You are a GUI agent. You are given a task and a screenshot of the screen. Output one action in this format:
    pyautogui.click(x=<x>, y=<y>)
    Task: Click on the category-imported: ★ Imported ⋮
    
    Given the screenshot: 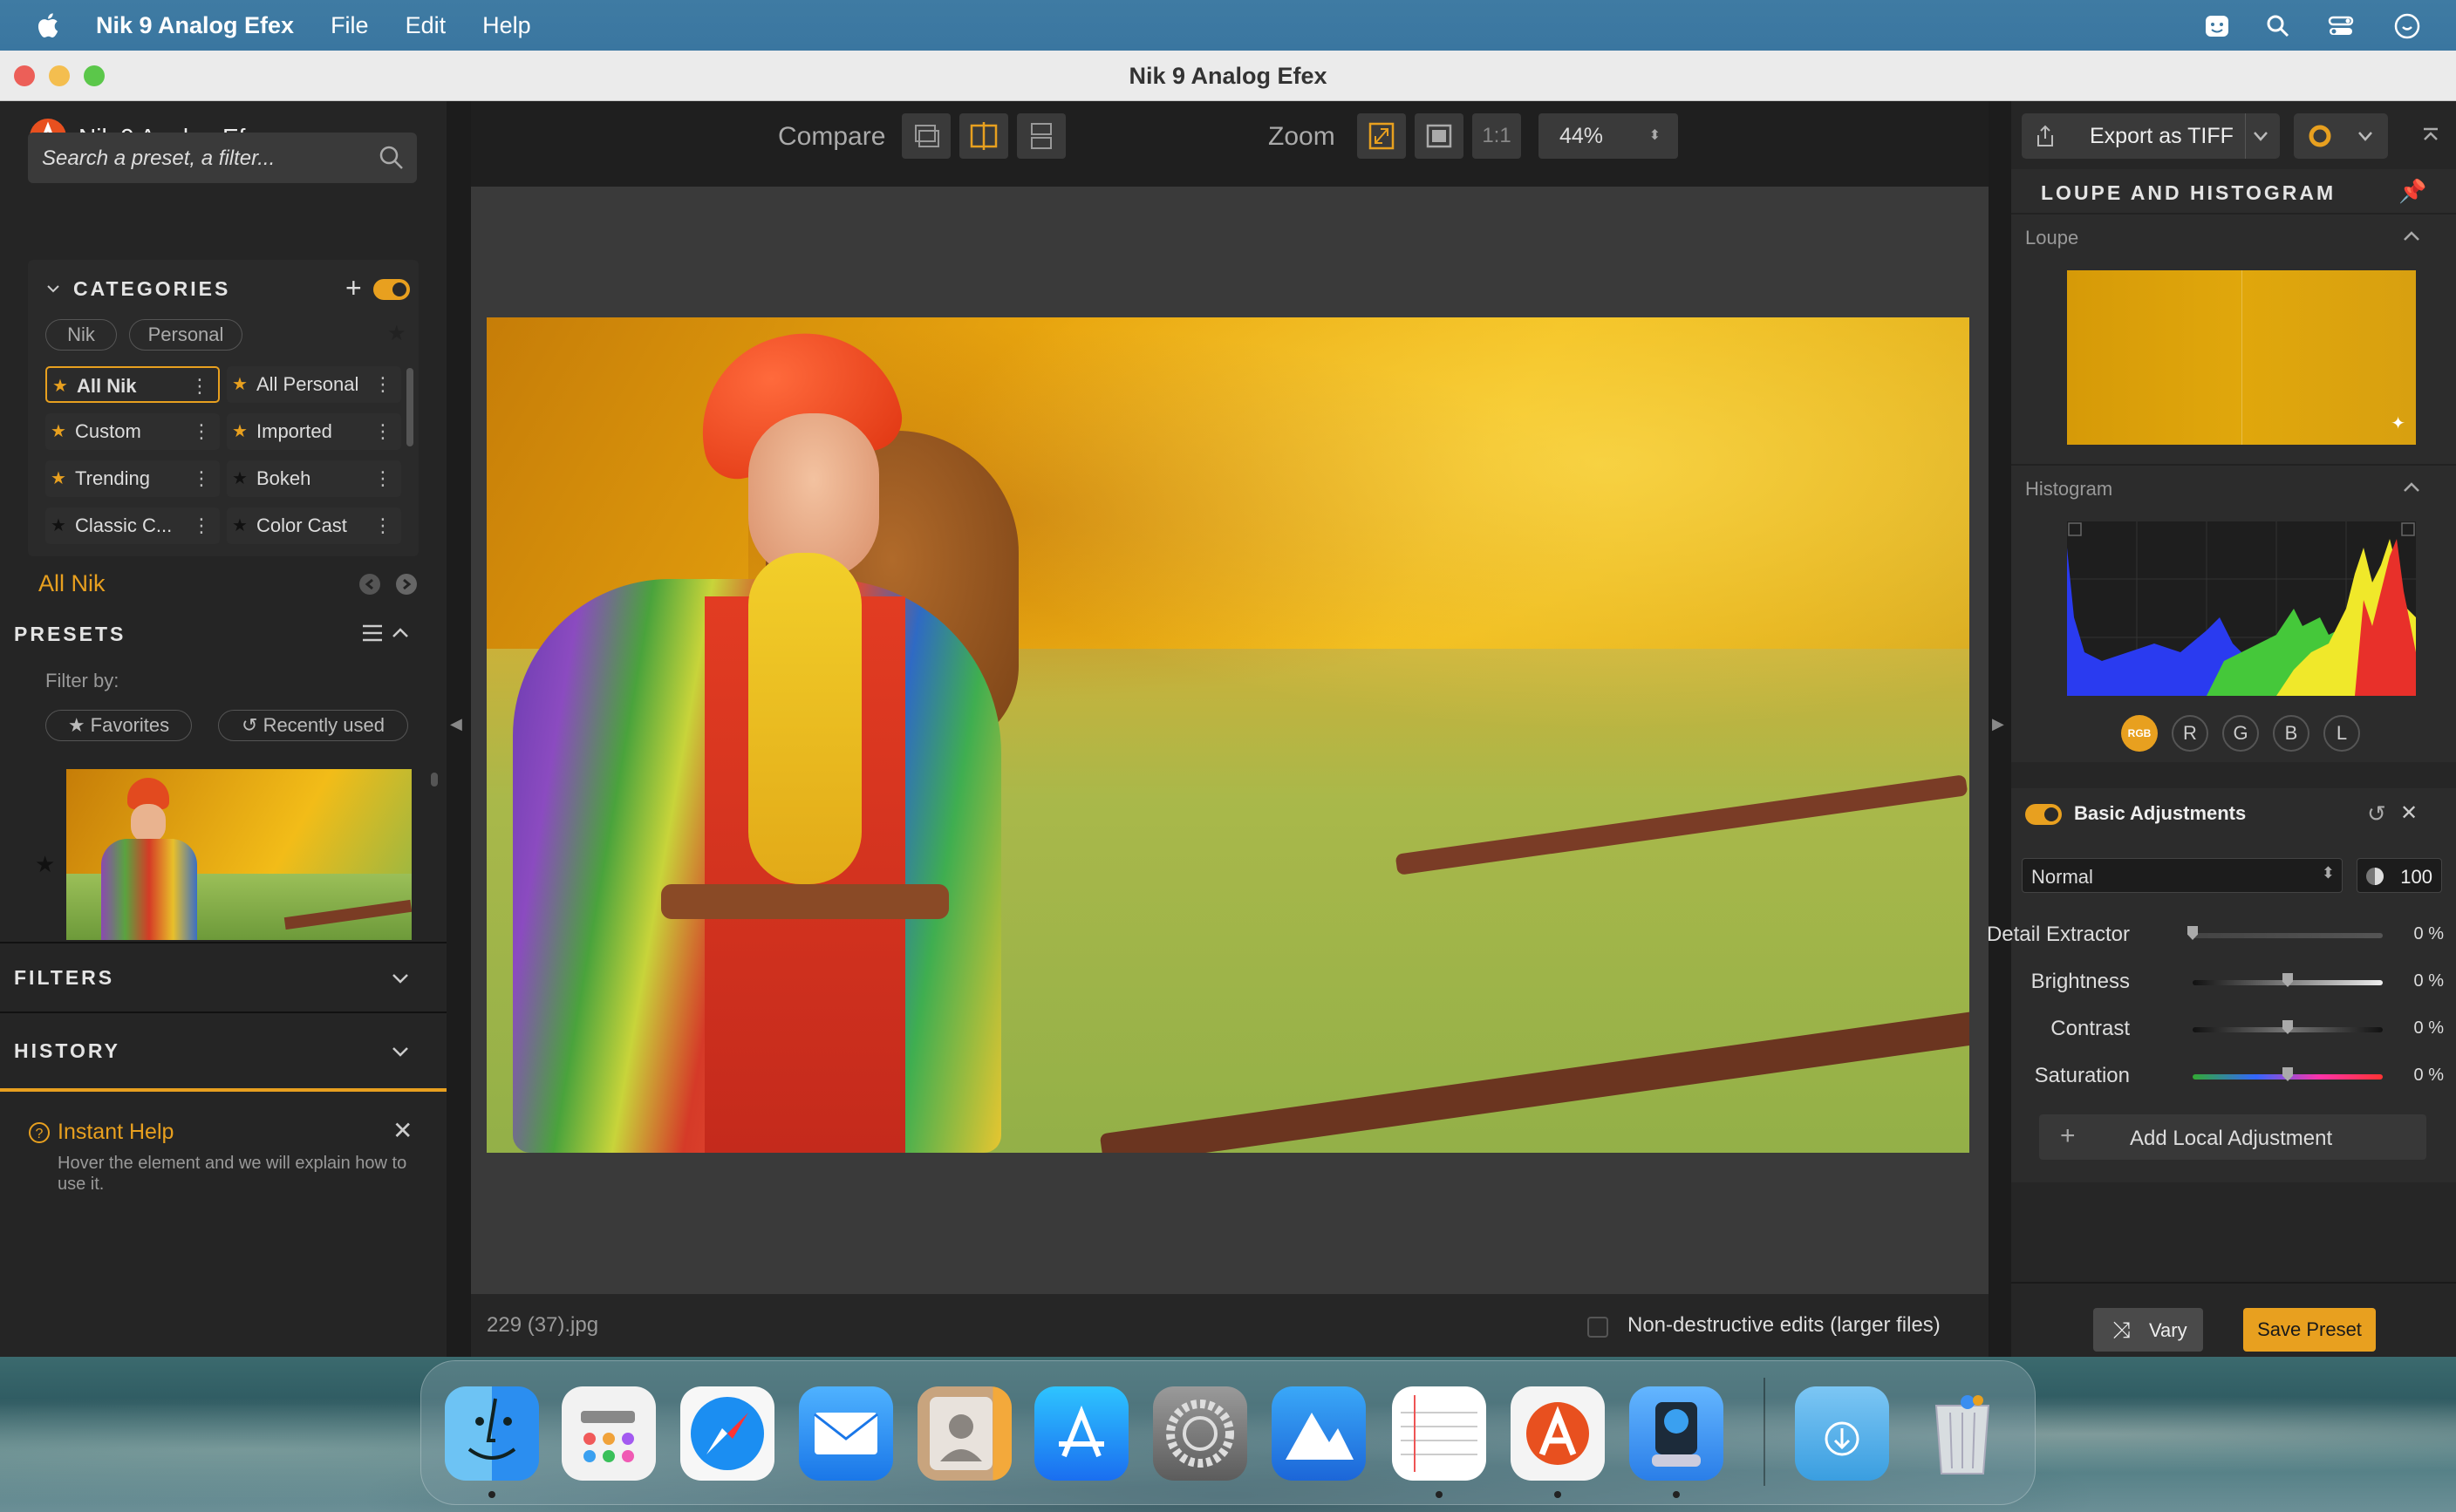 What is the action you would take?
    pyautogui.click(x=314, y=431)
    